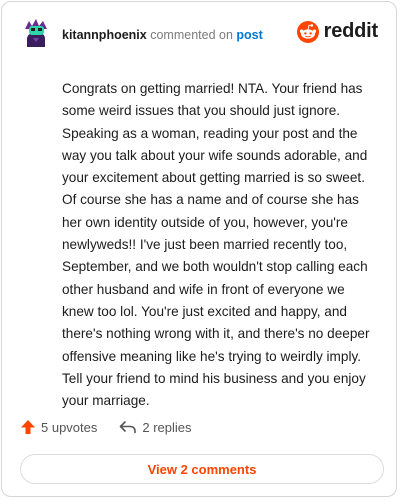 This screenshot has width=400, height=500. I want to click on reddit-alien-icon, so click(307, 31).